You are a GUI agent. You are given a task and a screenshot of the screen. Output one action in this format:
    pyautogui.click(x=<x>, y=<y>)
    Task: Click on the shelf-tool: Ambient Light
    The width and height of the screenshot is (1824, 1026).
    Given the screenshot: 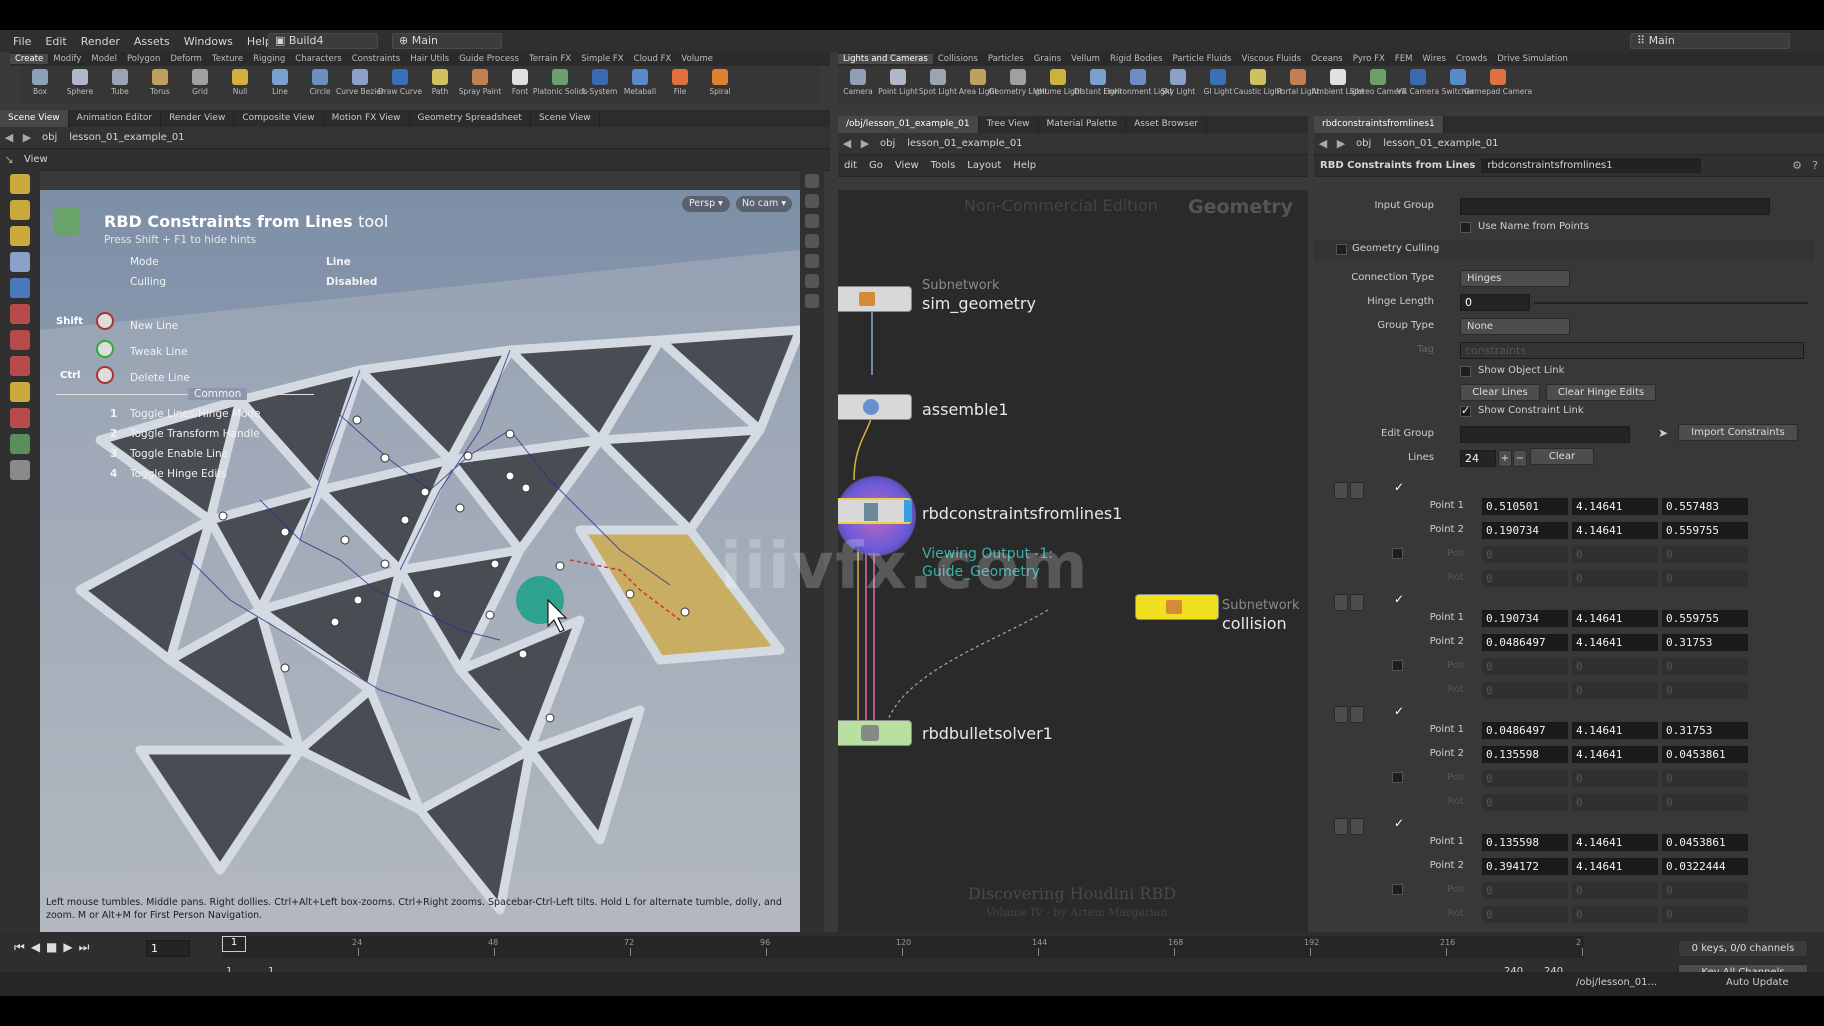 What is the action you would take?
    pyautogui.click(x=1338, y=85)
    